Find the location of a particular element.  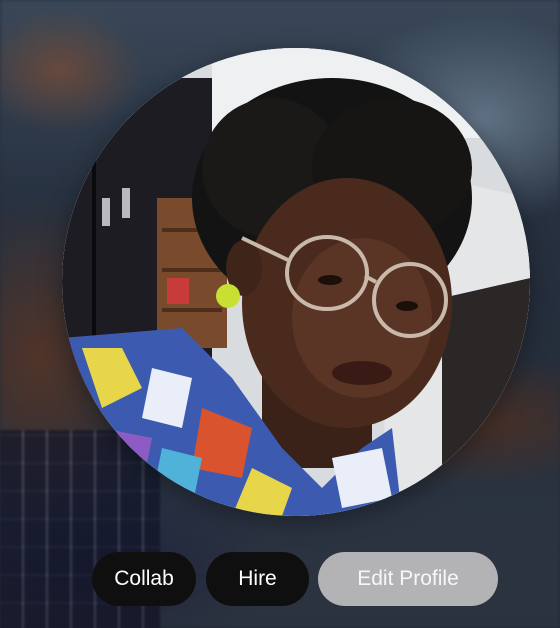

hire-button: Hire is located at coordinates (257, 579).